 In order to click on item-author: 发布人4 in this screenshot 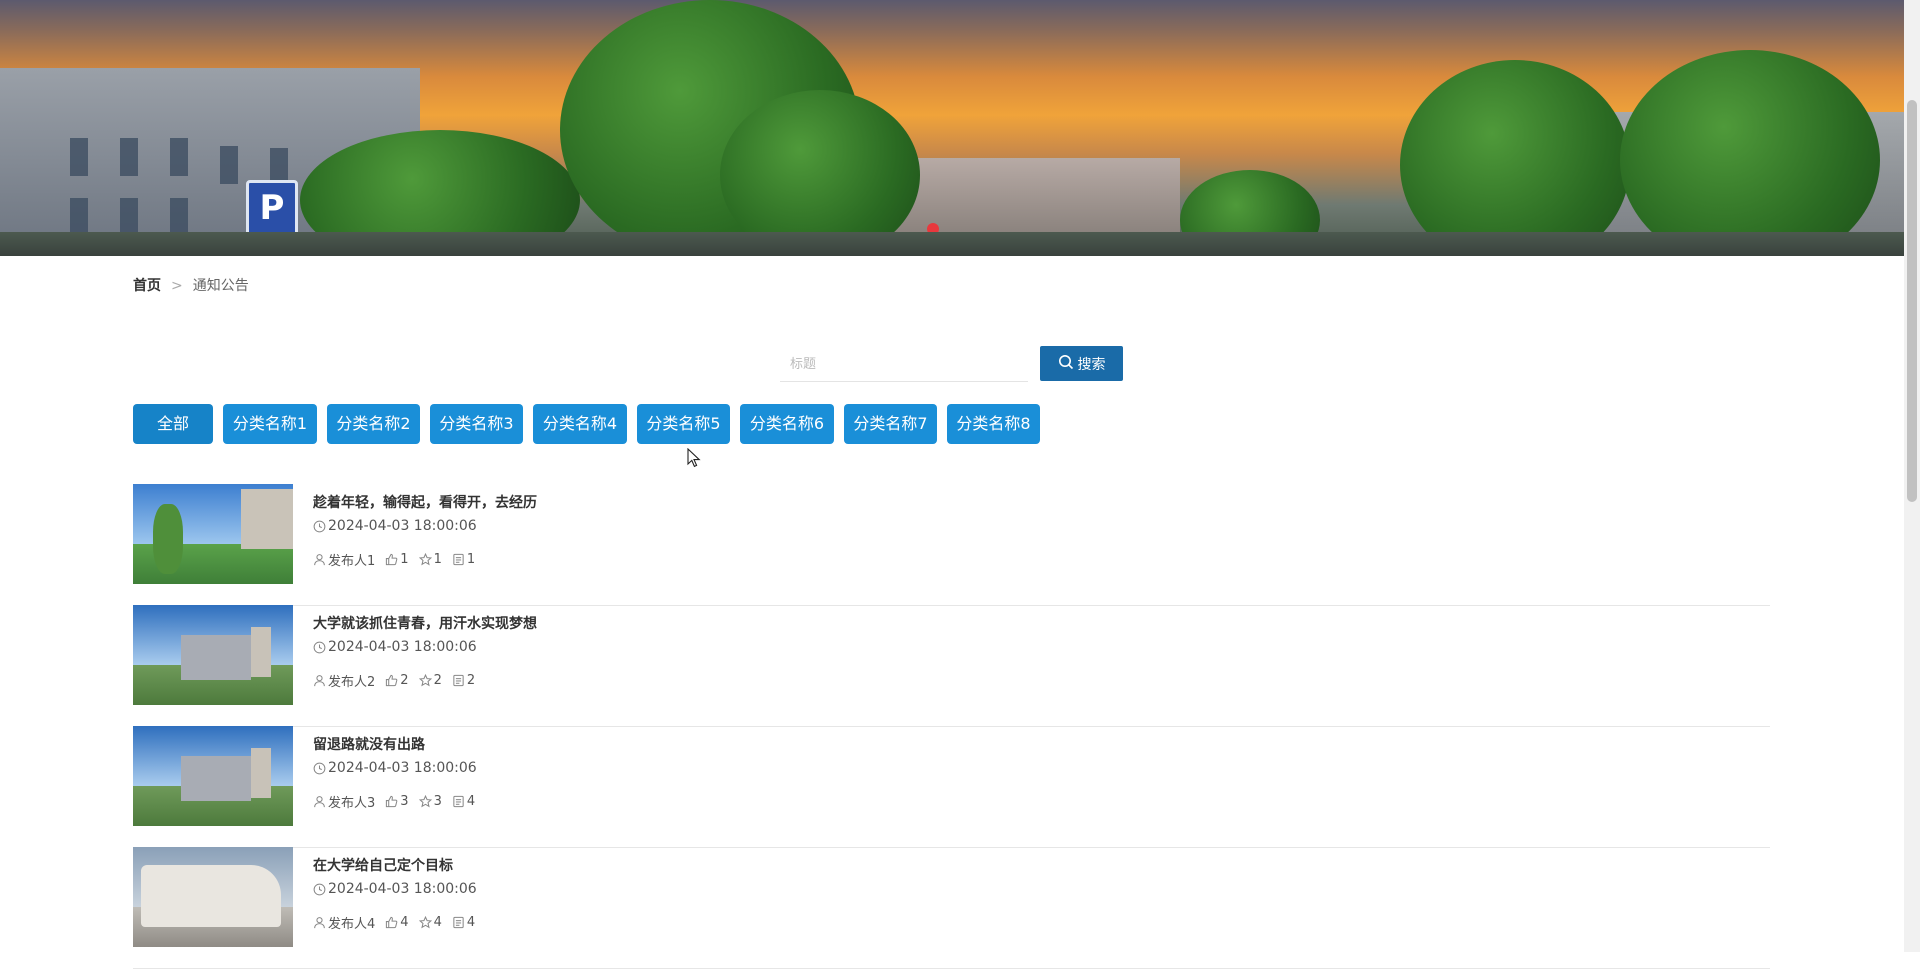, I will do `click(352, 924)`.